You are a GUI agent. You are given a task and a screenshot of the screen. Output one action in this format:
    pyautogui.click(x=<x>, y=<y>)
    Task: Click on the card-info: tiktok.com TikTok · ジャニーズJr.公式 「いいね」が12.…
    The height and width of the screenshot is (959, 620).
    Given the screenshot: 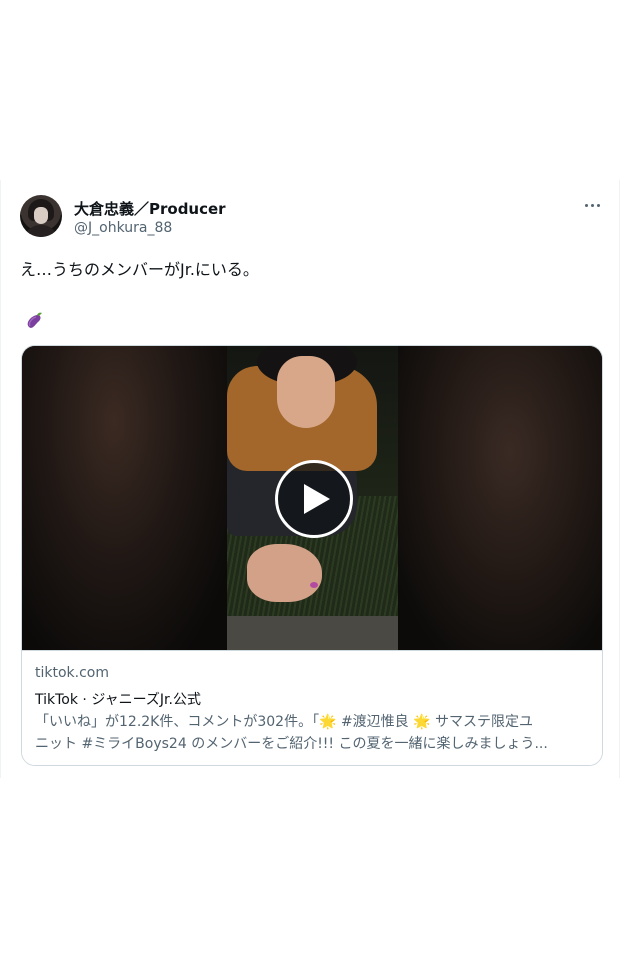 What is the action you would take?
    pyautogui.click(x=312, y=707)
    